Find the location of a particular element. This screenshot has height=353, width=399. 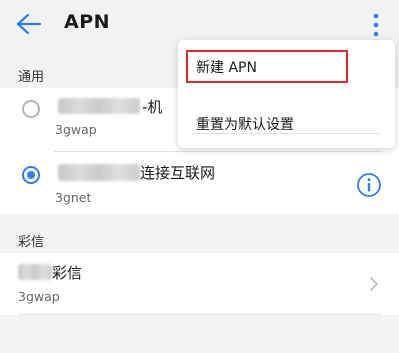

apn-item-title: 连接互联网 is located at coordinates (178, 173).